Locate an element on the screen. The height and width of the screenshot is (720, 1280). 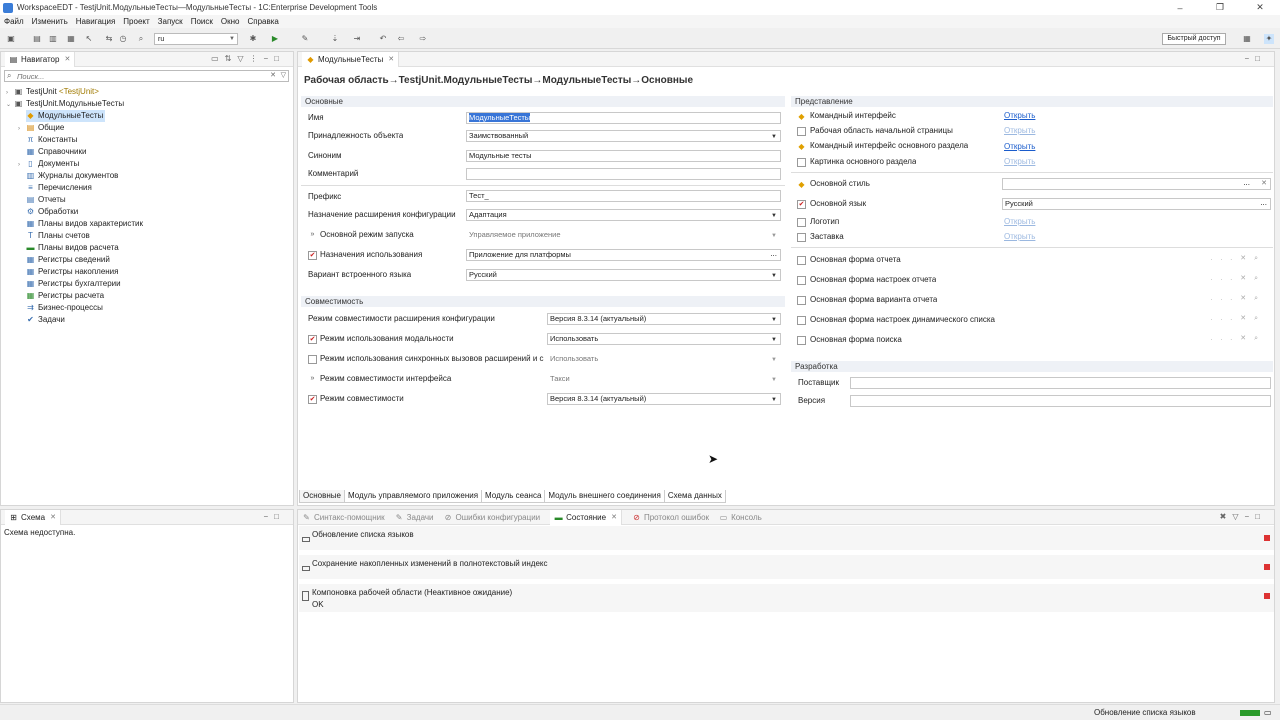
back-icon: ⇦ is located at coordinates (401, 39).